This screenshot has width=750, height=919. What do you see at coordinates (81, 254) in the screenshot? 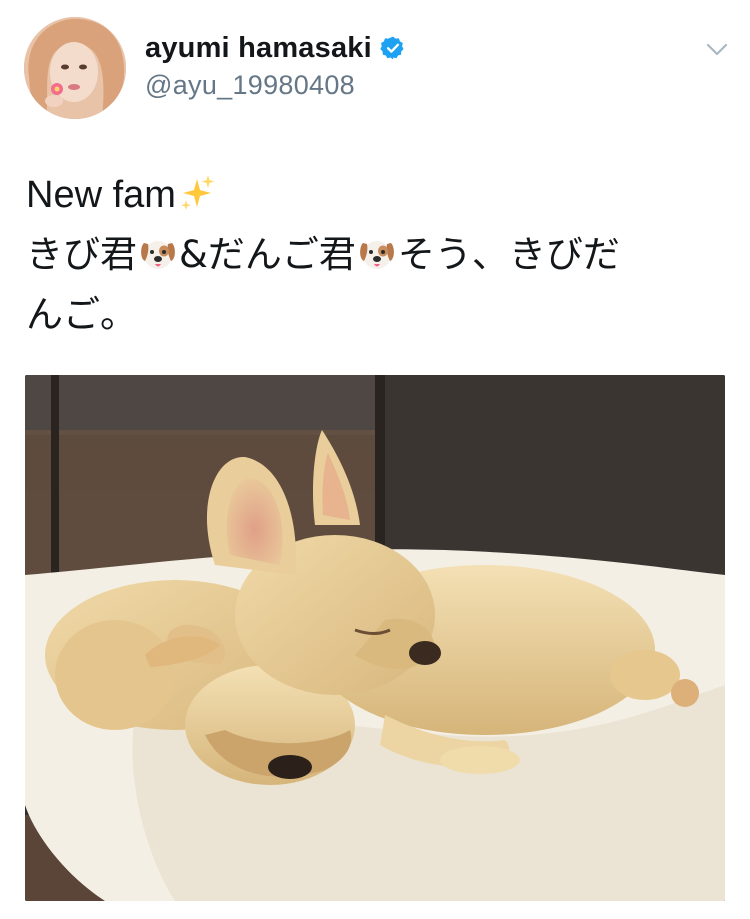
I see `tweet-text-segment: きび君` at bounding box center [81, 254].